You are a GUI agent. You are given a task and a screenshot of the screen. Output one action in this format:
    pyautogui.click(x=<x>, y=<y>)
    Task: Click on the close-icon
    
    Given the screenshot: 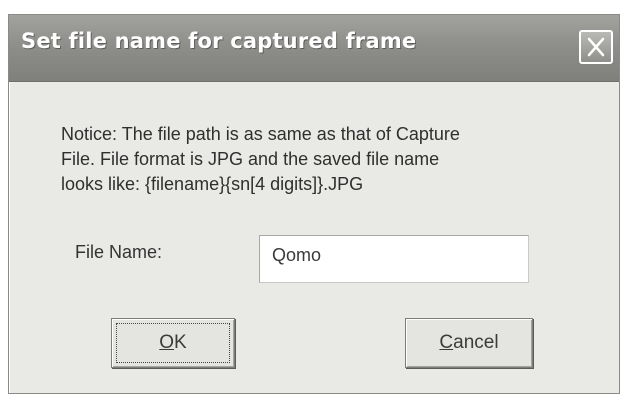 What is the action you would take?
    pyautogui.click(x=596, y=47)
    